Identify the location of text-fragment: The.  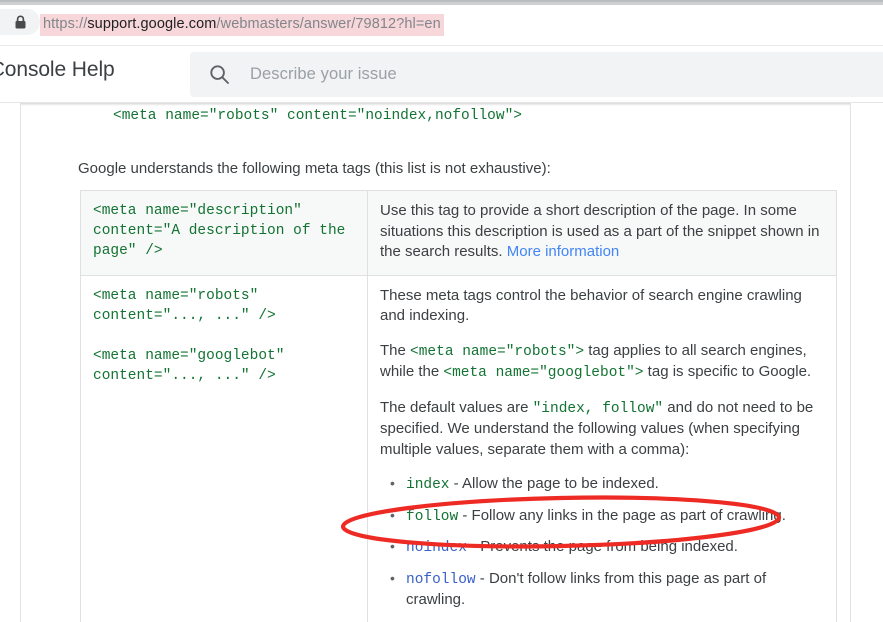
(395, 350).